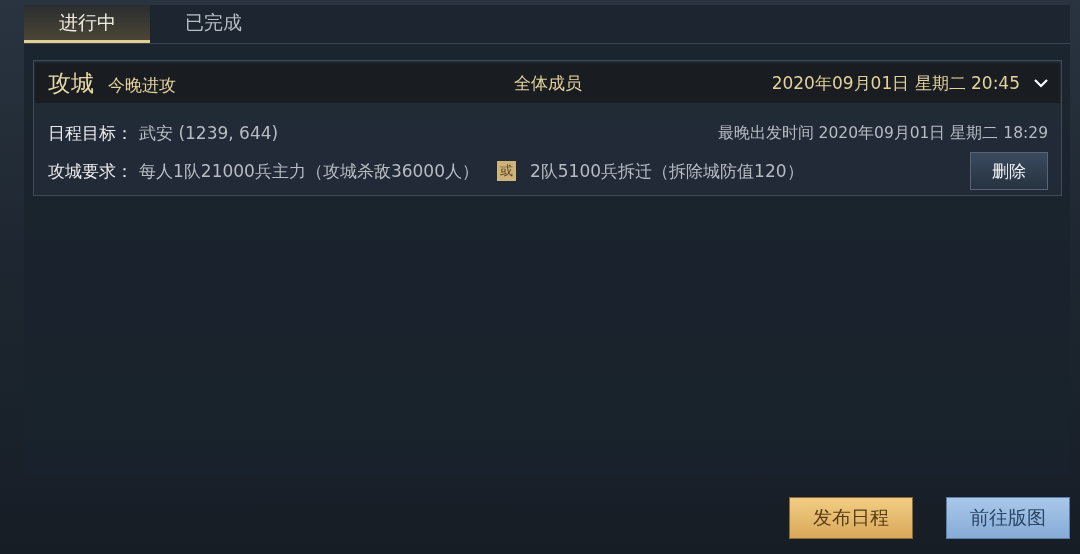  I want to click on schedule-datetime: 2020年09月01日 星期二 20:45, so click(895, 83).